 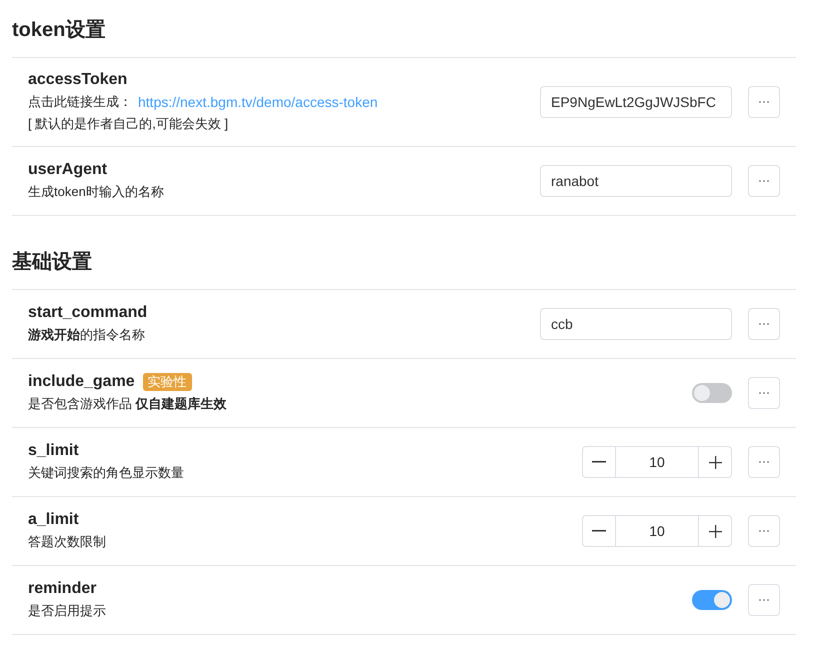 I want to click on setting-name: userAgent, so click(x=68, y=170).